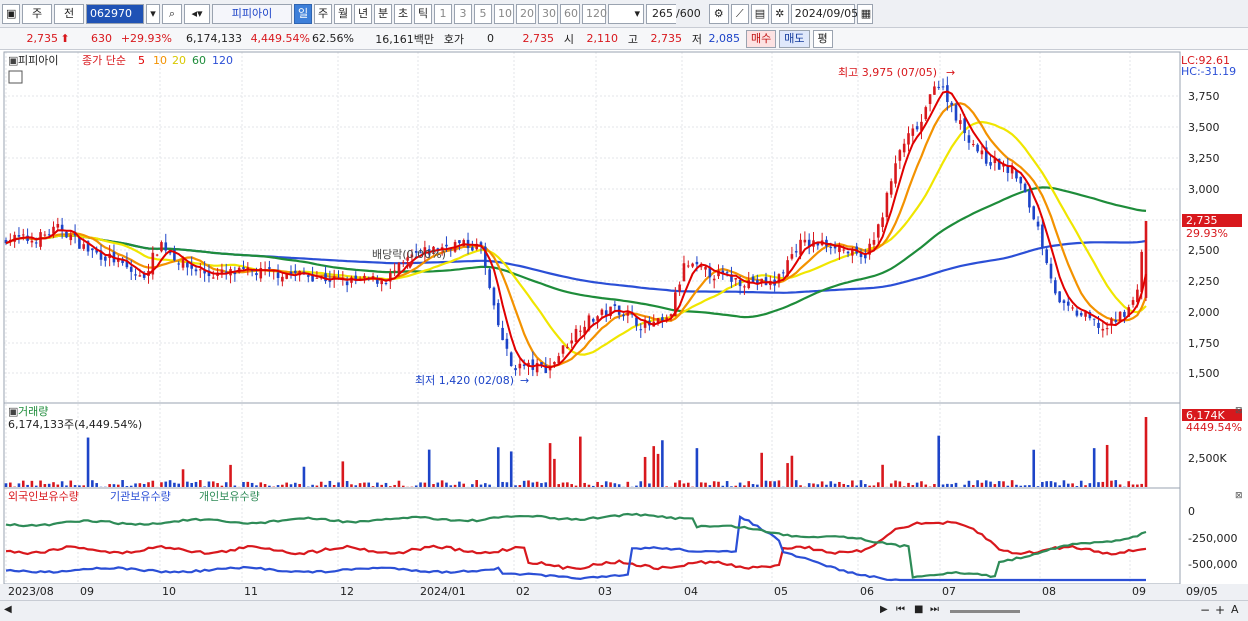  Describe the element at coordinates (69, 13) in the screenshot. I see `item-prev-select: 전` at that location.